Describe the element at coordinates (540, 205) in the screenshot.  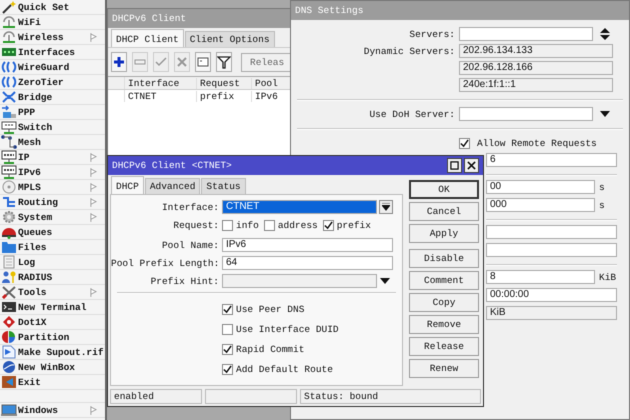
I see `input-field: 000` at that location.